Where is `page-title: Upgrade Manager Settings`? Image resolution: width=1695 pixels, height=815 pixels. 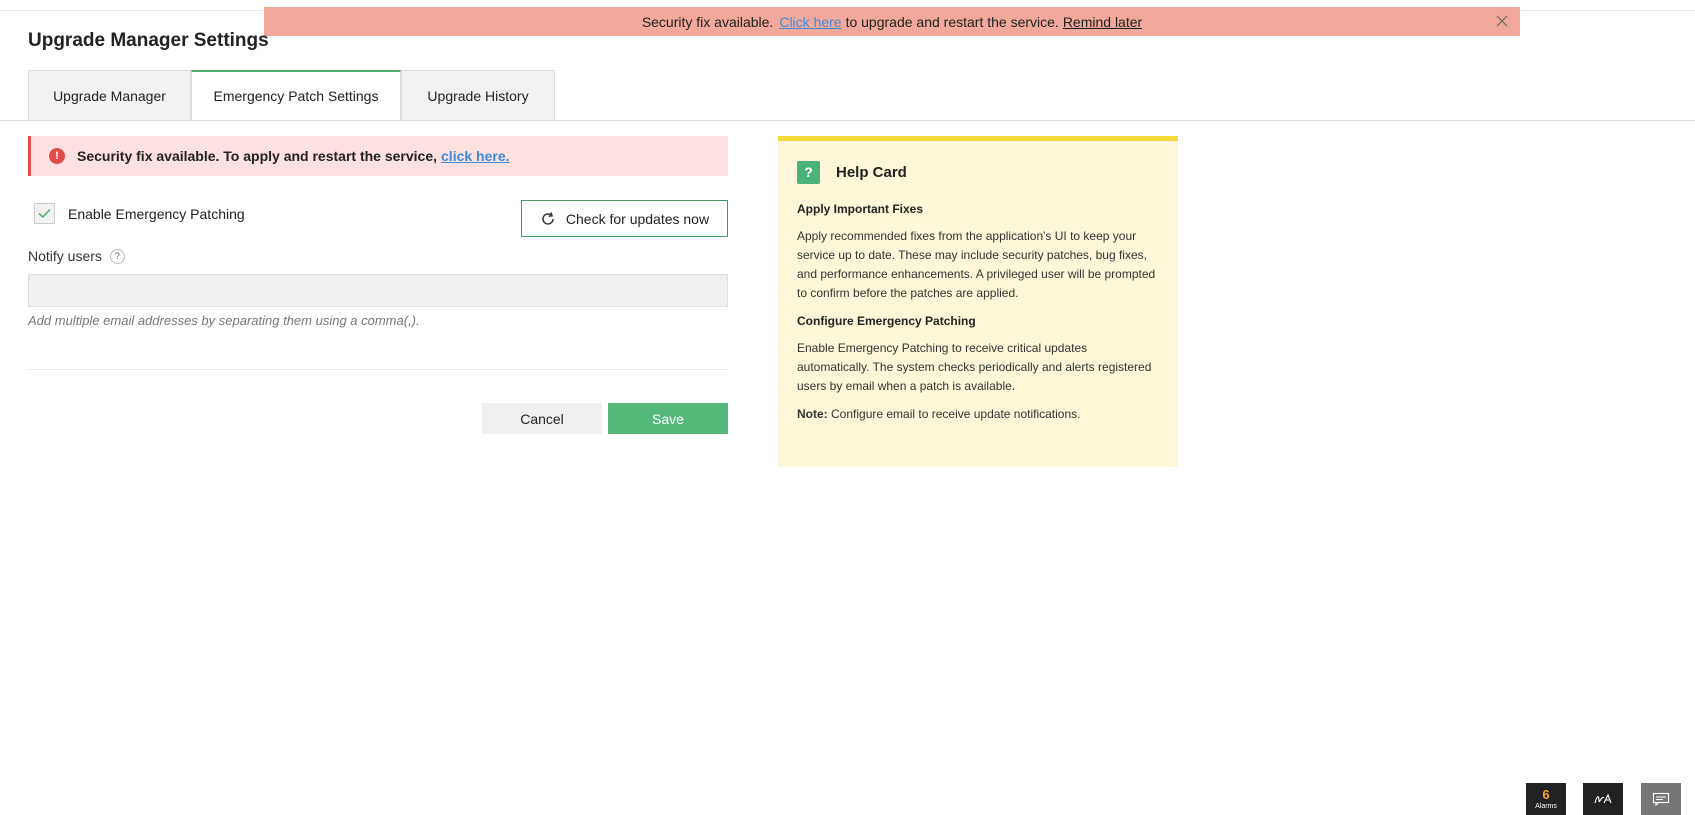
page-title: Upgrade Manager Settings is located at coordinates (148, 40).